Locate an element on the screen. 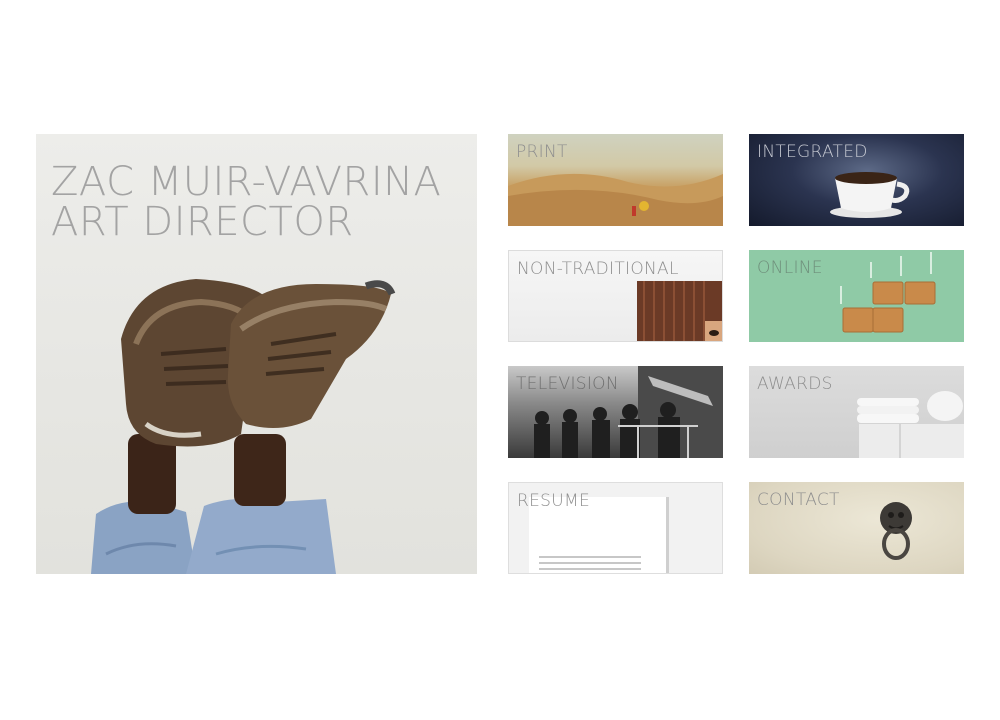  tile-label: TELEVISION is located at coordinates (567, 384).